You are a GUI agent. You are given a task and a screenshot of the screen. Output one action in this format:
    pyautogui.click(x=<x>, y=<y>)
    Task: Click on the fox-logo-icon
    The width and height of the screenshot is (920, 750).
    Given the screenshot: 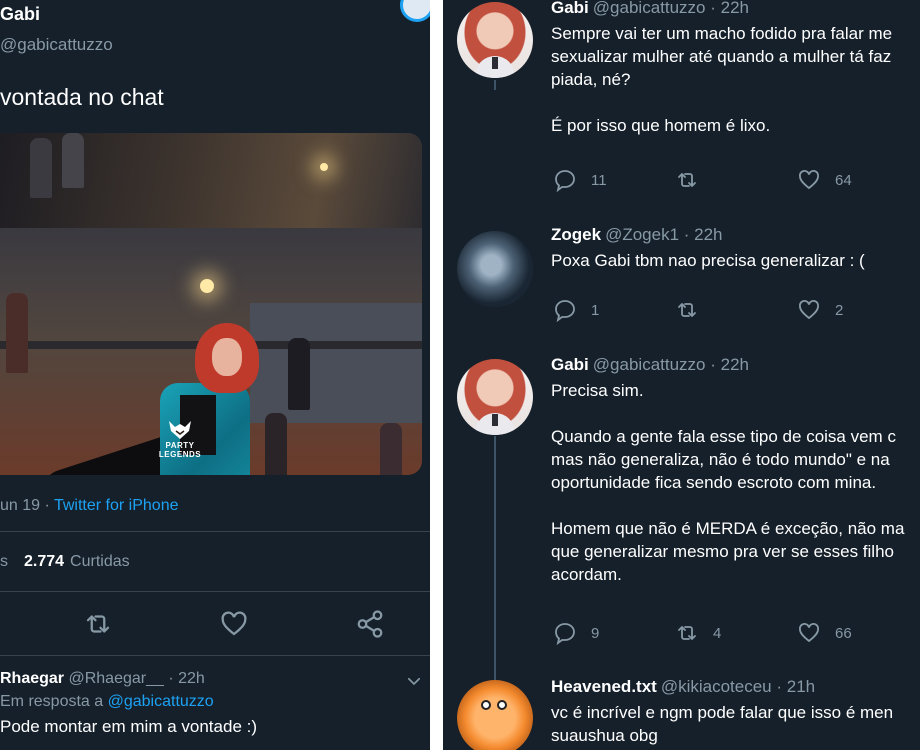 What is the action you would take?
    pyautogui.click(x=180, y=430)
    